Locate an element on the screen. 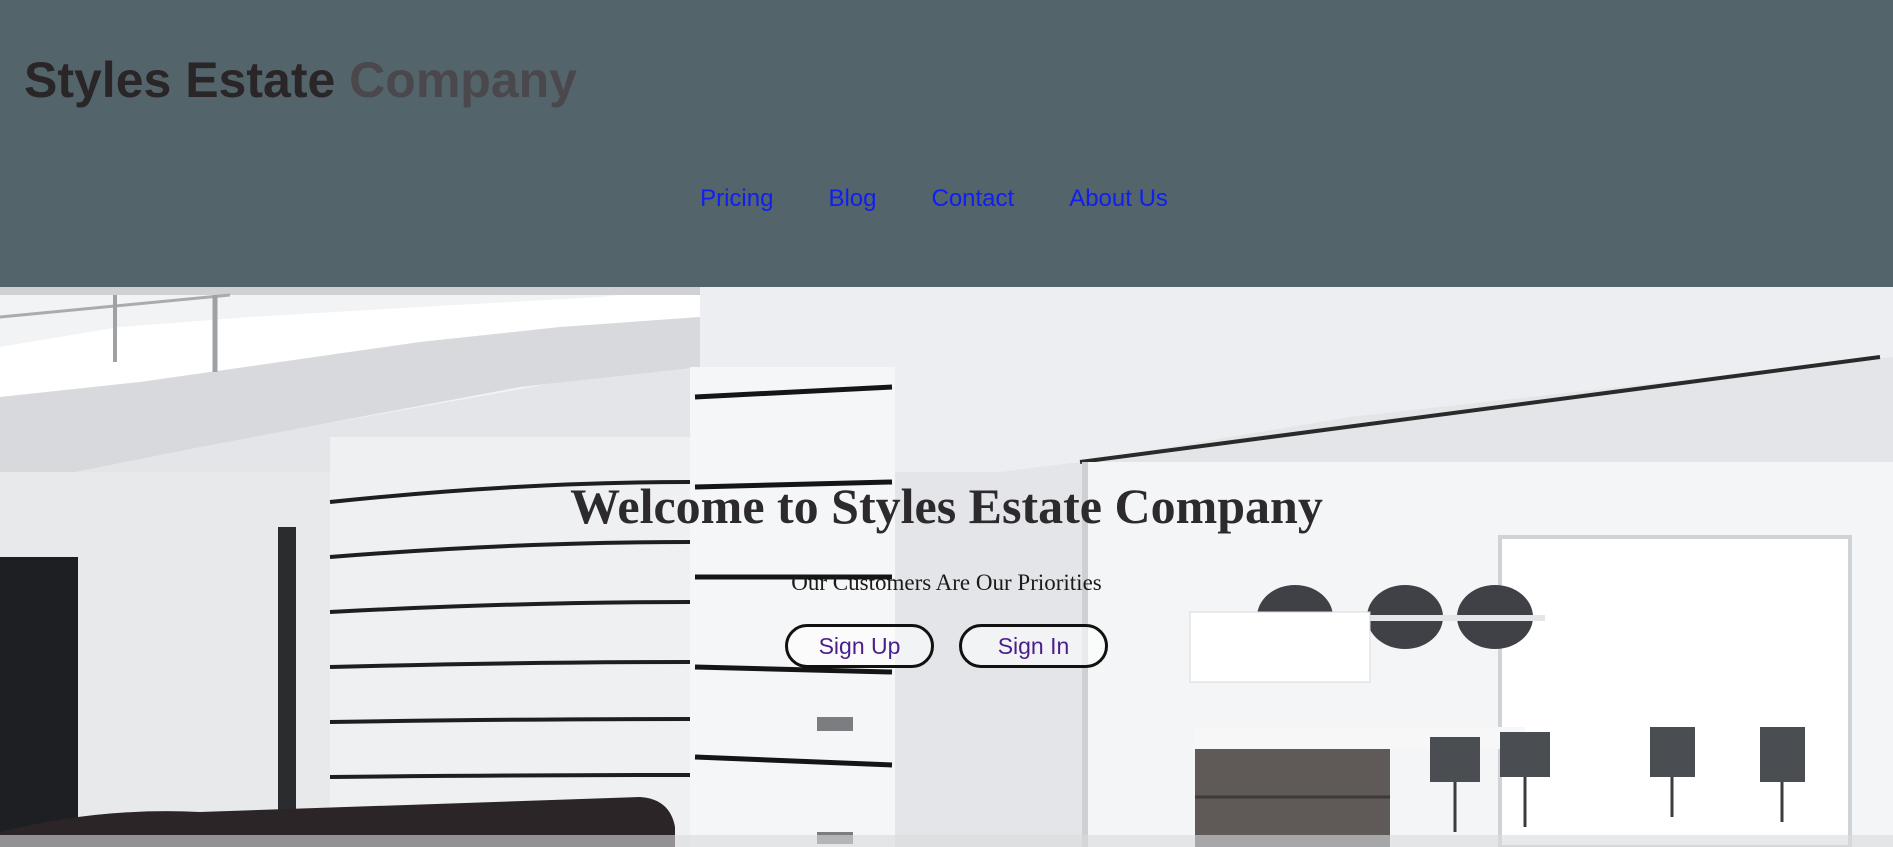 Image resolution: width=1893 pixels, height=847 pixels. nav-link-contact: Contact is located at coordinates (972, 199).